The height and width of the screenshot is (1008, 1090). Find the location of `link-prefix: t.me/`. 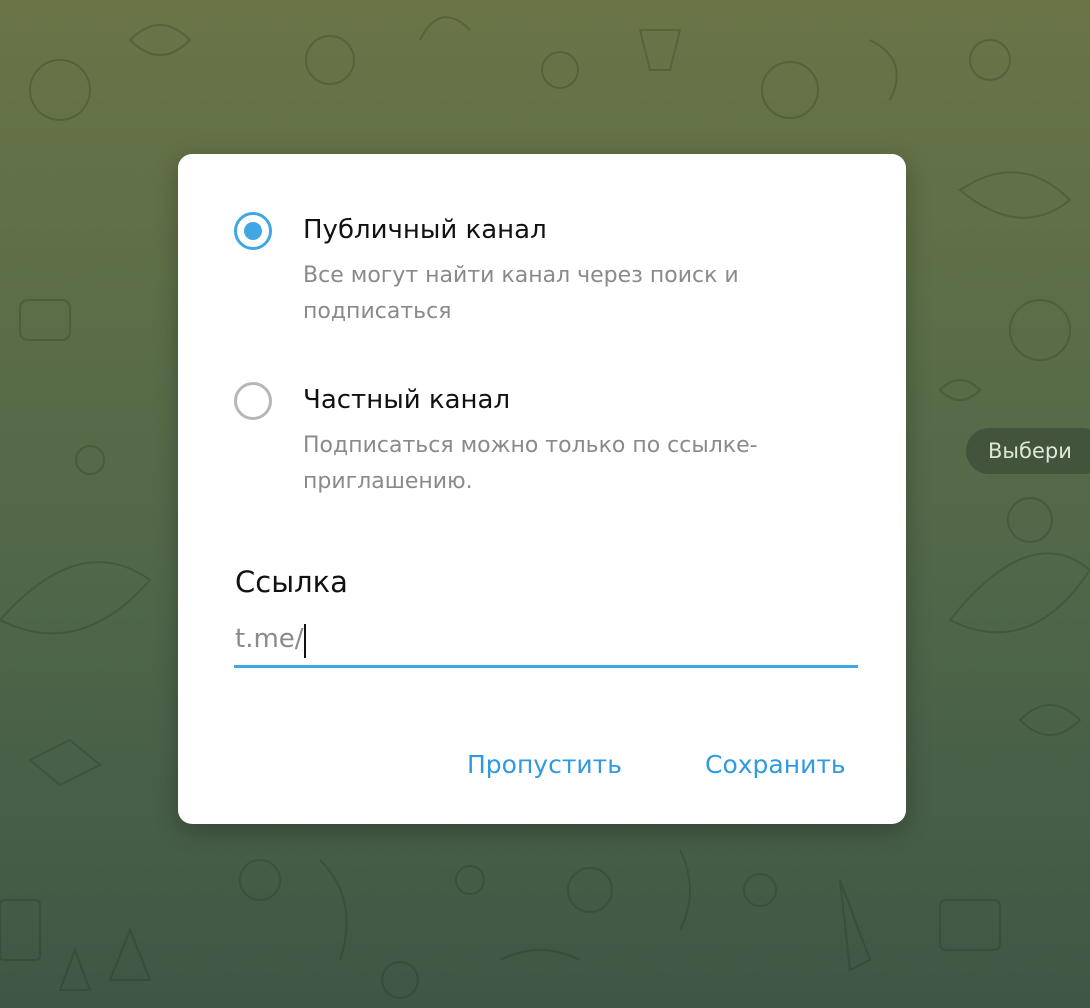

link-prefix: t.me/ is located at coordinates (269, 639).